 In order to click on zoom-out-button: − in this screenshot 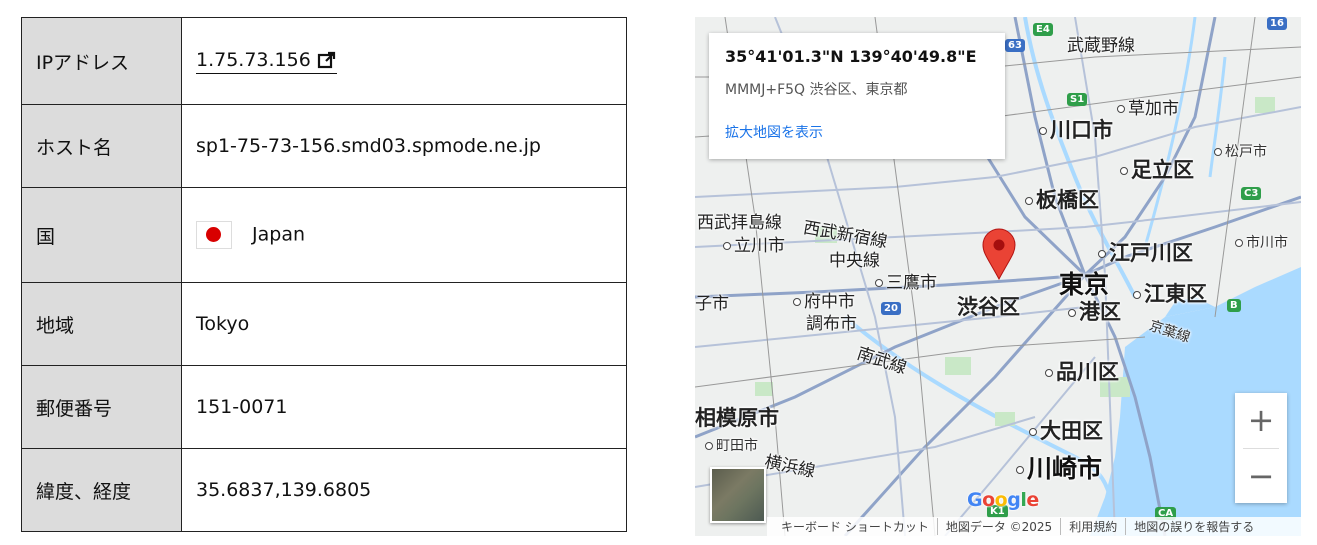, I will do `click(1261, 476)`.